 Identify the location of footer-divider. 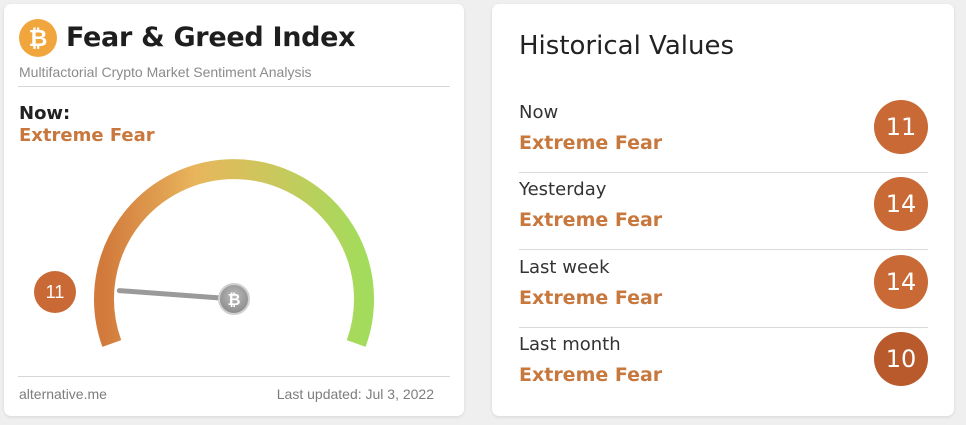
(234, 376).